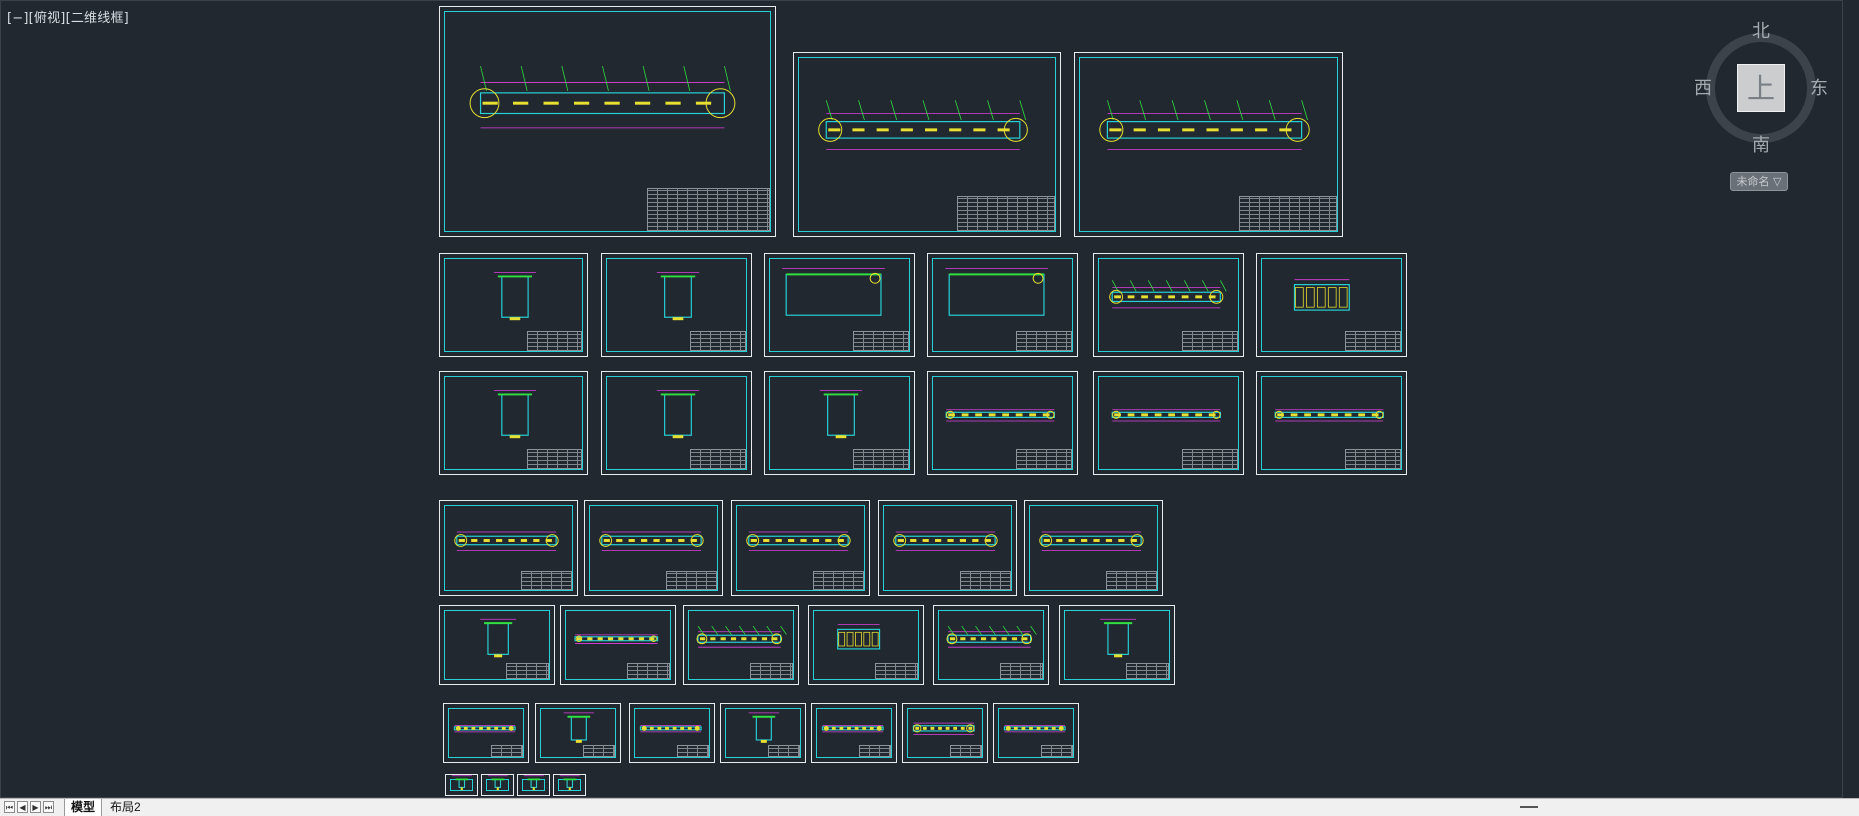 The height and width of the screenshot is (816, 1859). I want to click on compass-east-label: 东, so click(1819, 87).